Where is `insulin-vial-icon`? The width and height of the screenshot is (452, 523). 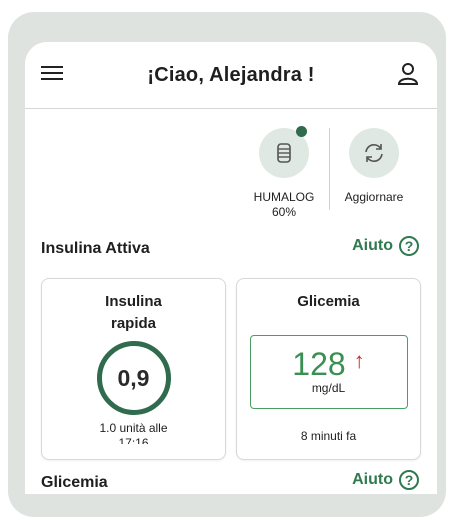 insulin-vial-icon is located at coordinates (284, 152).